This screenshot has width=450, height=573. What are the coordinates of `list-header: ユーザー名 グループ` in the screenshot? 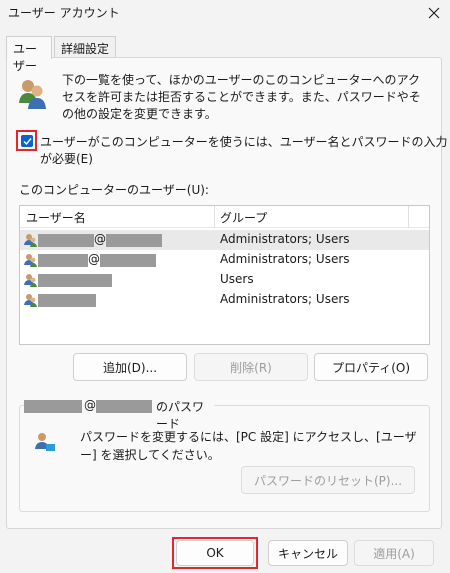 It's located at (224, 217).